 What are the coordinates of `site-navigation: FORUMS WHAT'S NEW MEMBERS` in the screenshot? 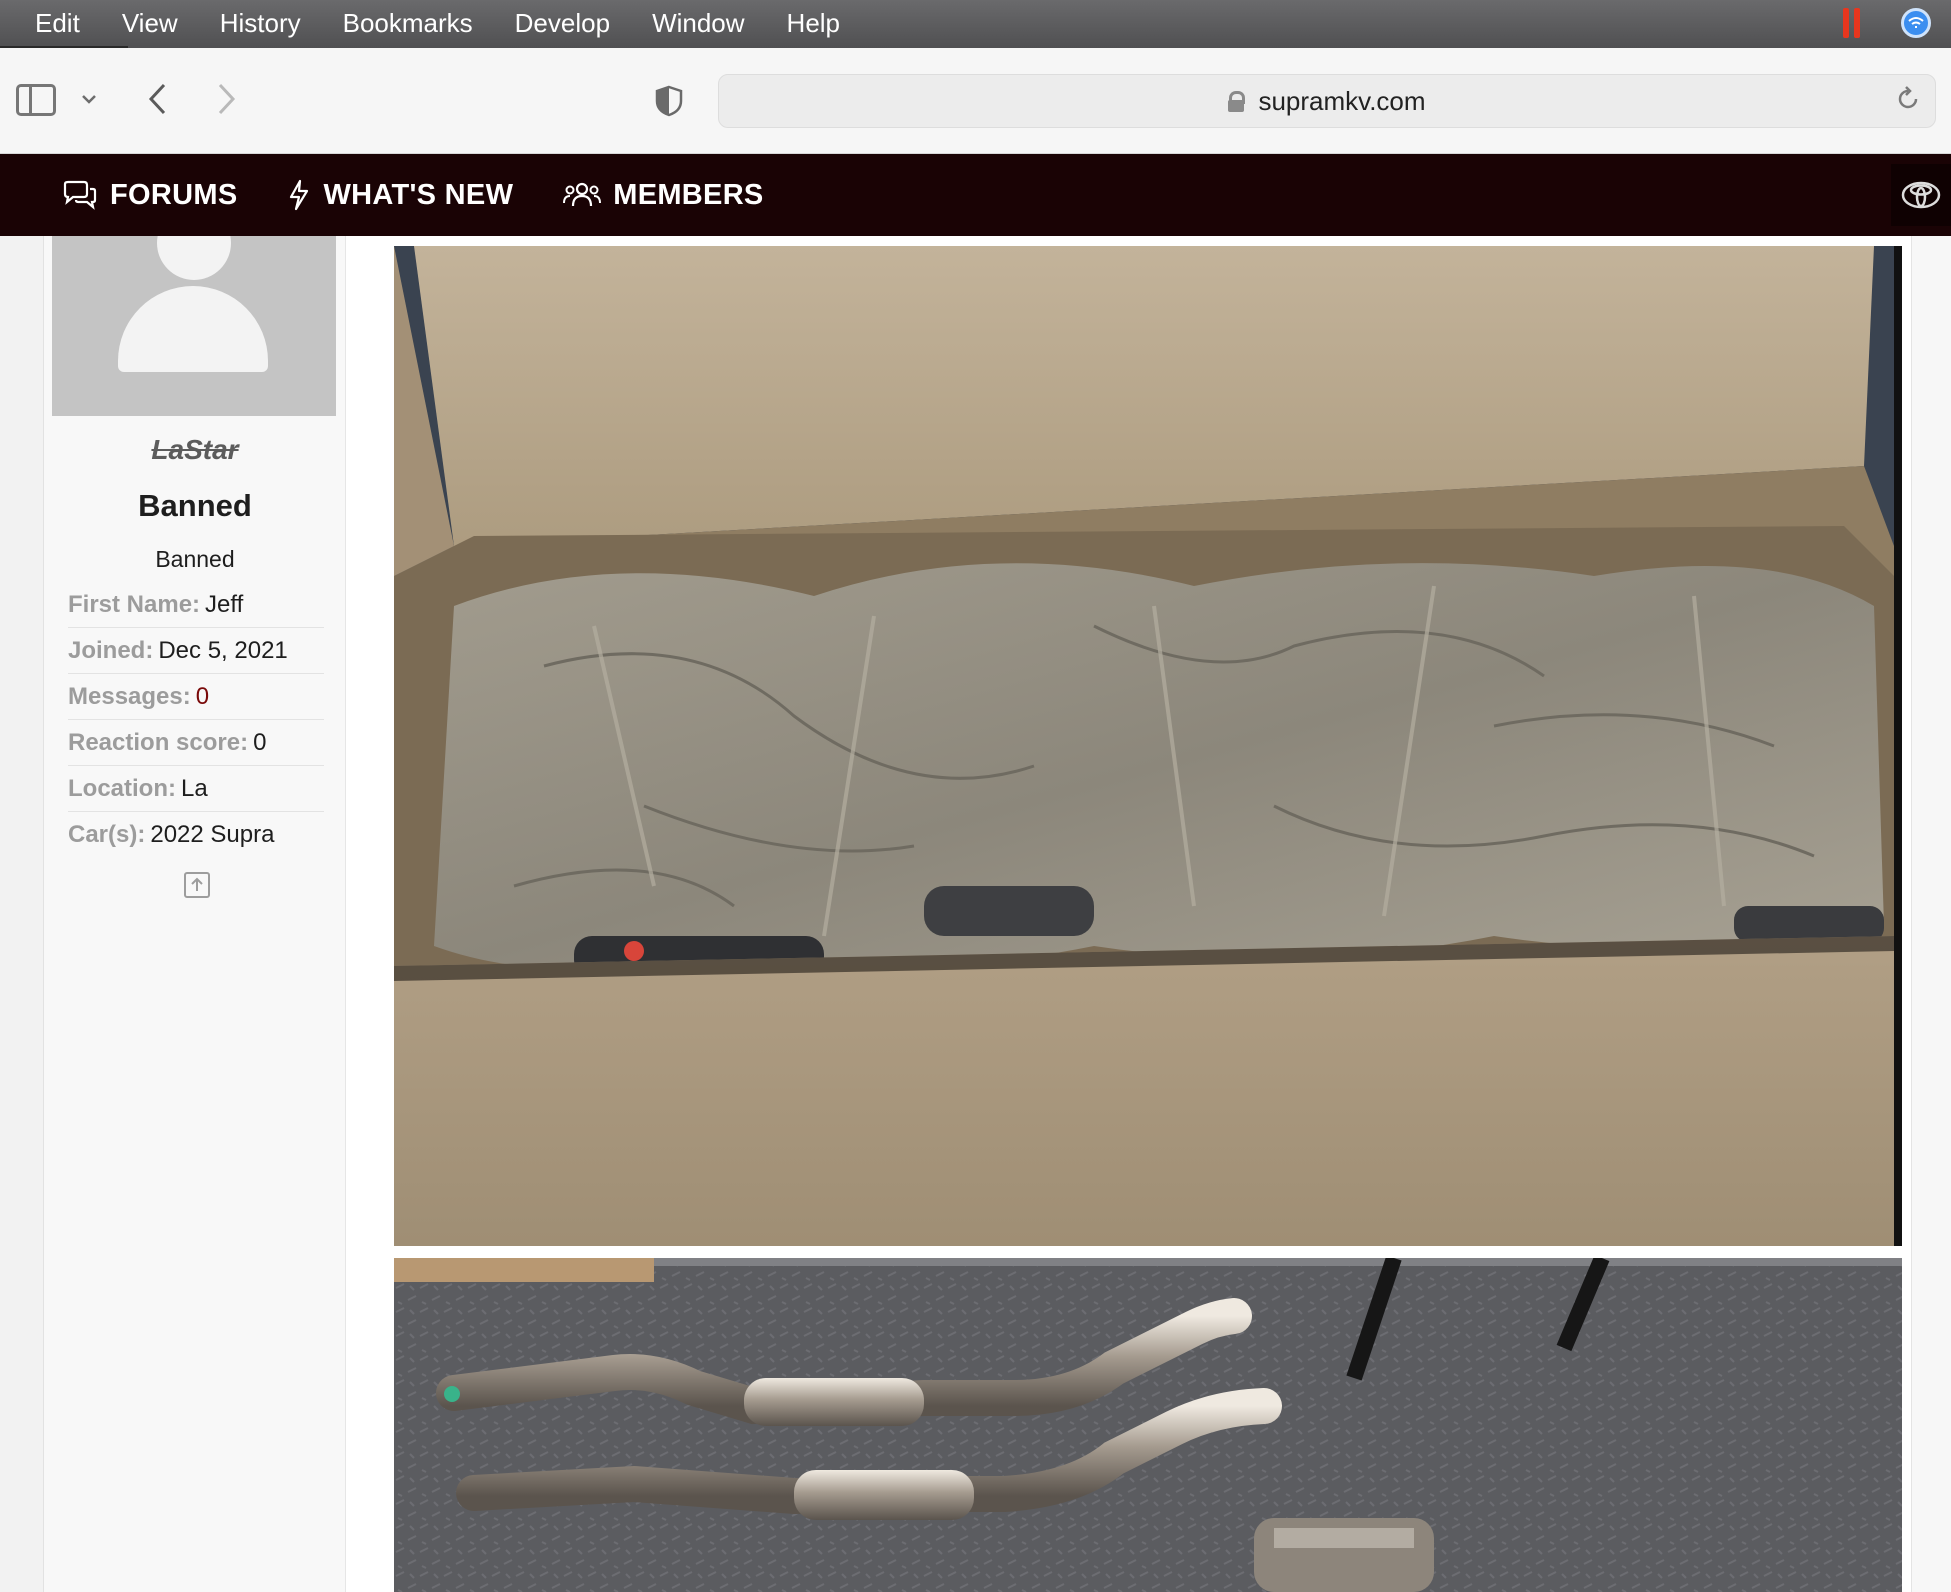 It's located at (975, 195).